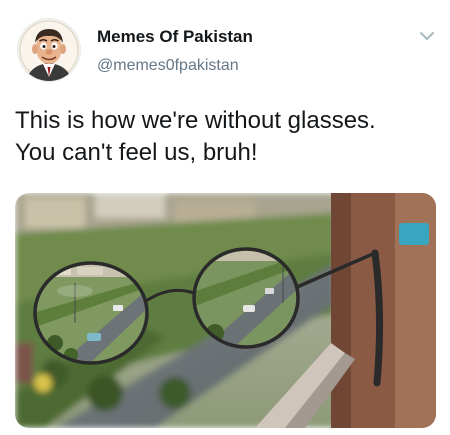 The width and height of the screenshot is (450, 435). Describe the element at coordinates (195, 120) in the screenshot. I see `tweet-text-line: This is how we're without glasses.` at that location.